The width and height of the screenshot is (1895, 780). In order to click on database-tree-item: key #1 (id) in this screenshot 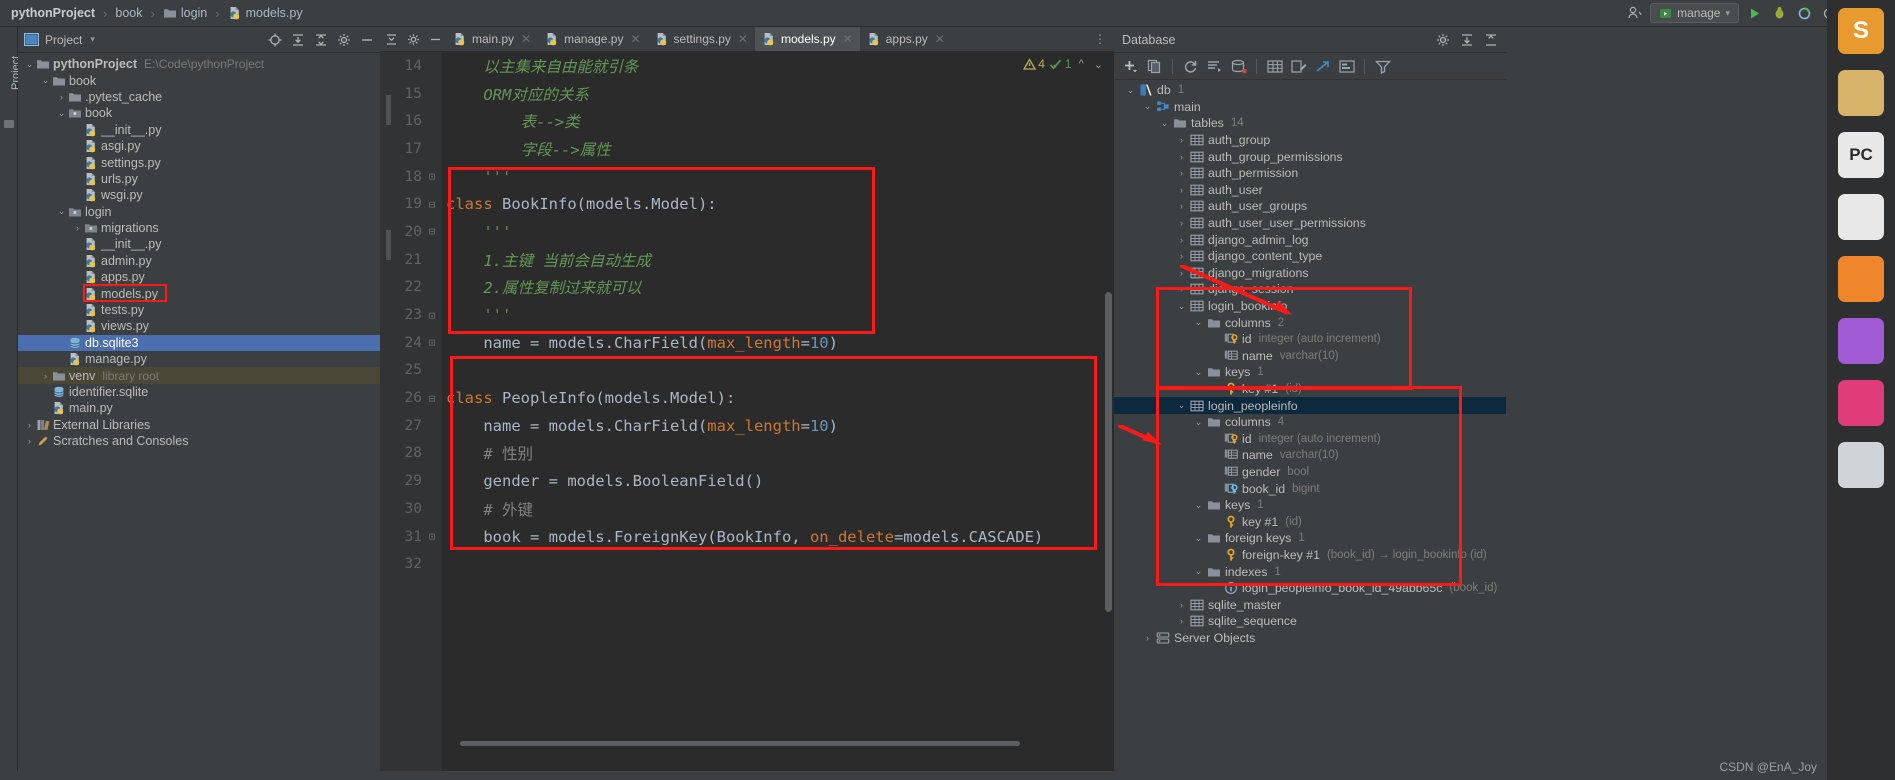, I will do `click(1310, 389)`.